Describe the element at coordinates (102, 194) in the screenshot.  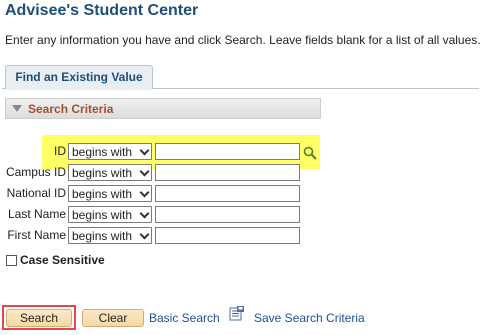
I see `national-id-operator-value: begins with` at that location.